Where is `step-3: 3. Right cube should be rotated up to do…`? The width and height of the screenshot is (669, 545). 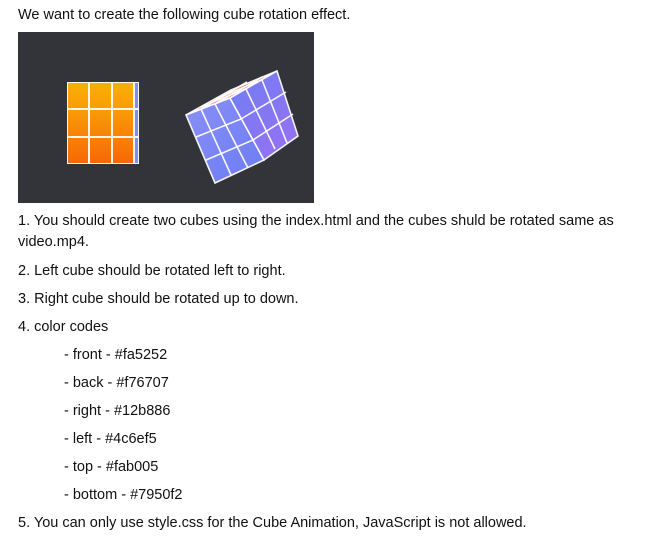 step-3: 3. Right cube should be rotated up to do… is located at coordinates (158, 299).